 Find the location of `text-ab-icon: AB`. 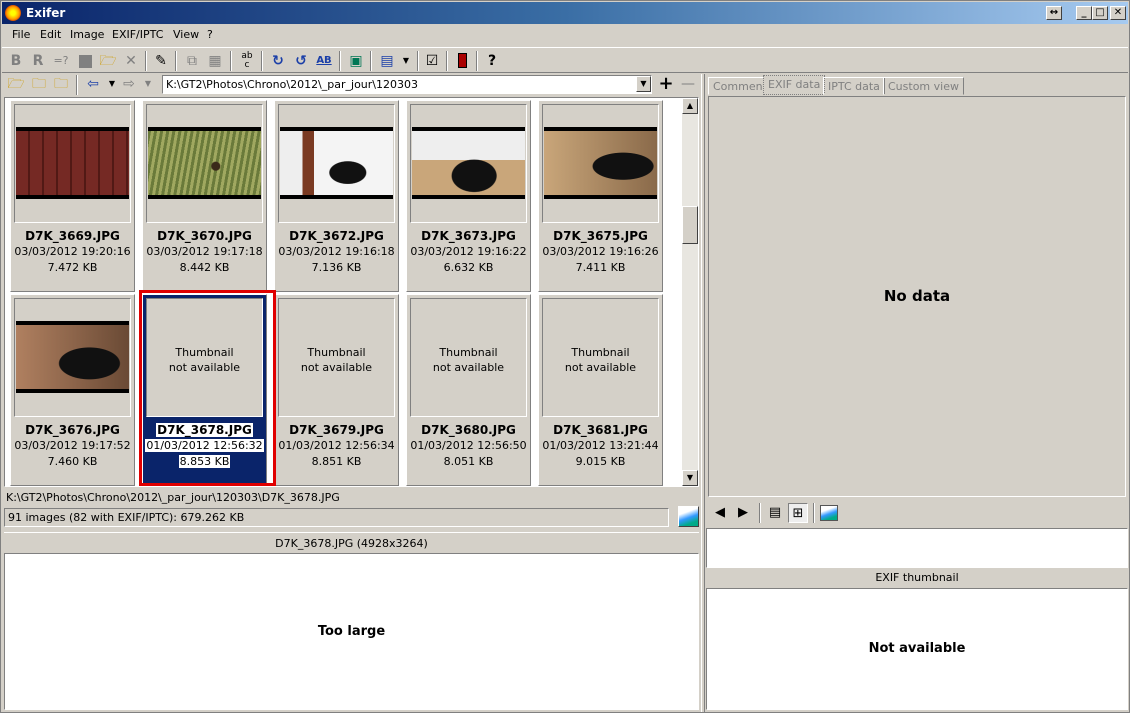

text-ab-icon: AB is located at coordinates (324, 61).